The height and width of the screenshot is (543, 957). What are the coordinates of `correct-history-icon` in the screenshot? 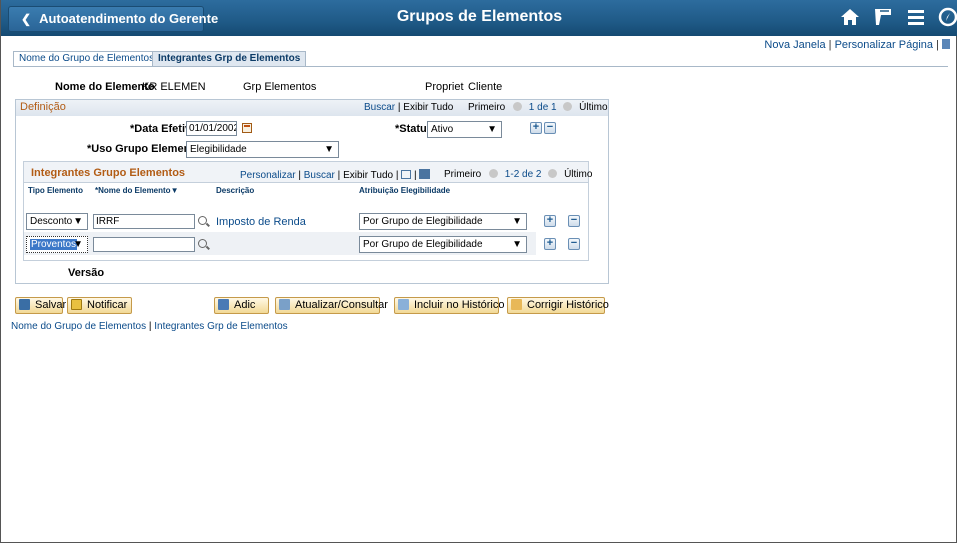 It's located at (516, 304).